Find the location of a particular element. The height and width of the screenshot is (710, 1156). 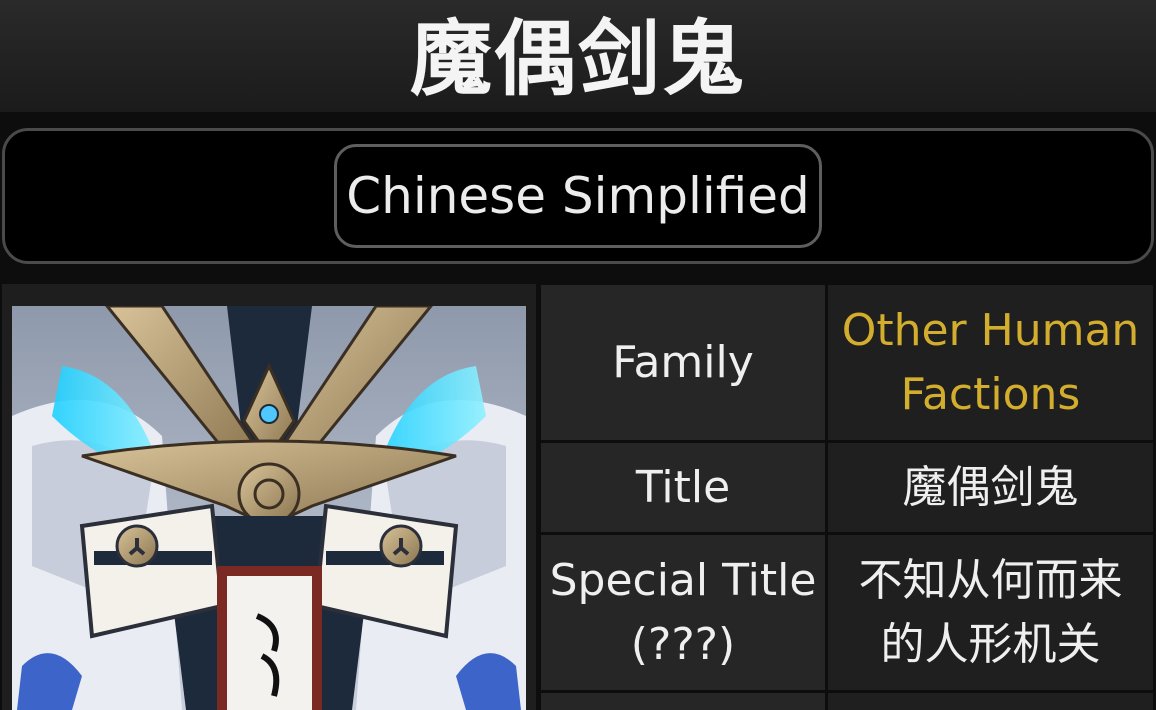

title-label: Title is located at coordinates (683, 487).